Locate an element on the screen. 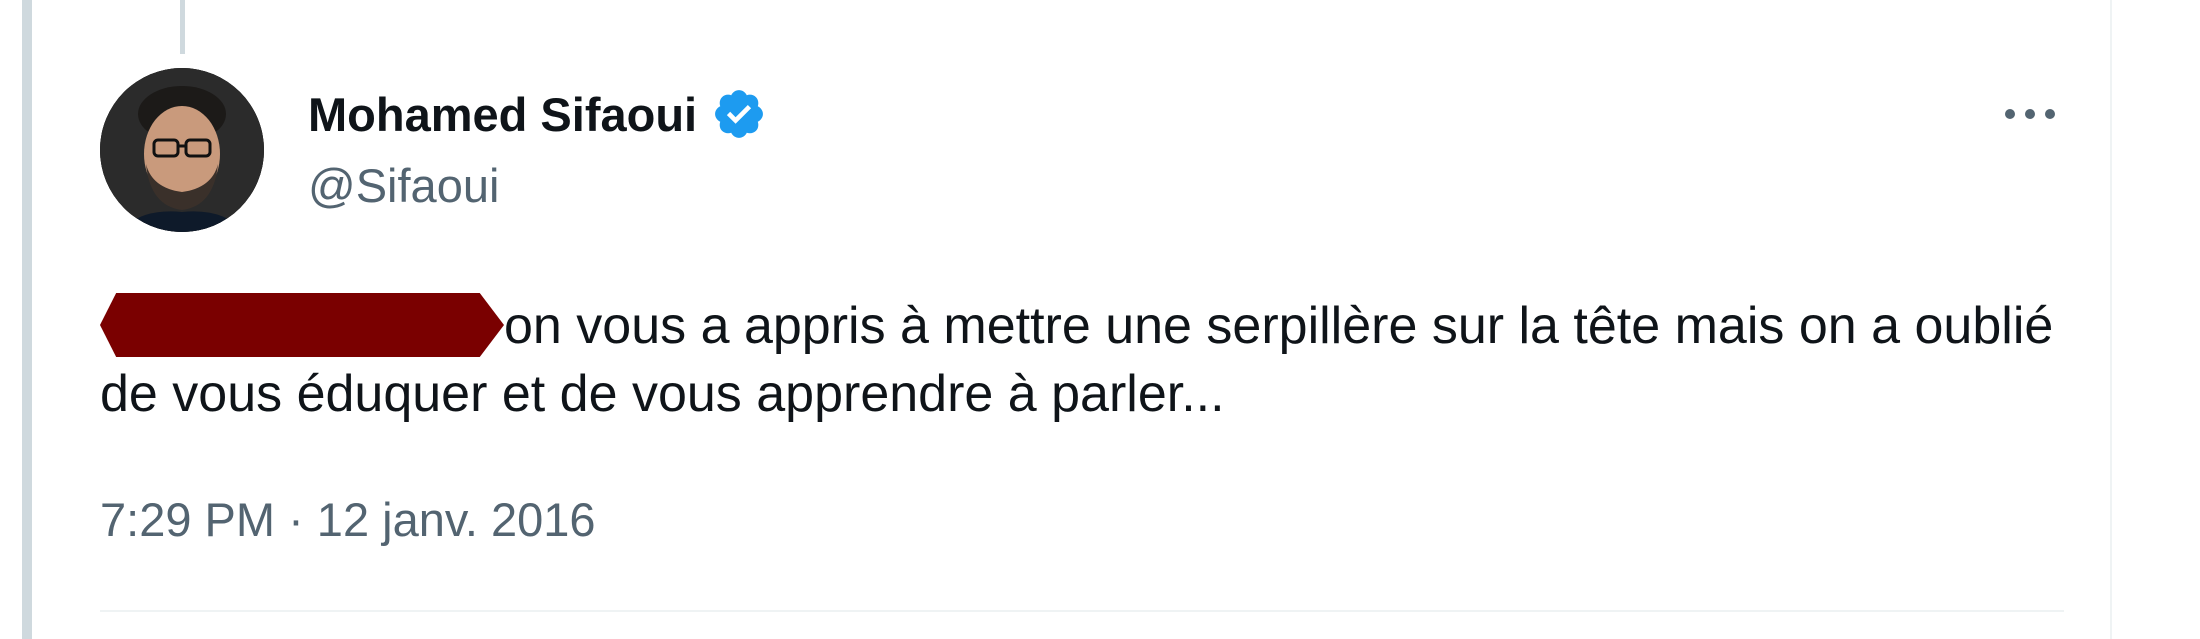 This screenshot has height=639, width=2200. user-name: Mohamed Sifaoui is located at coordinates (502, 114).